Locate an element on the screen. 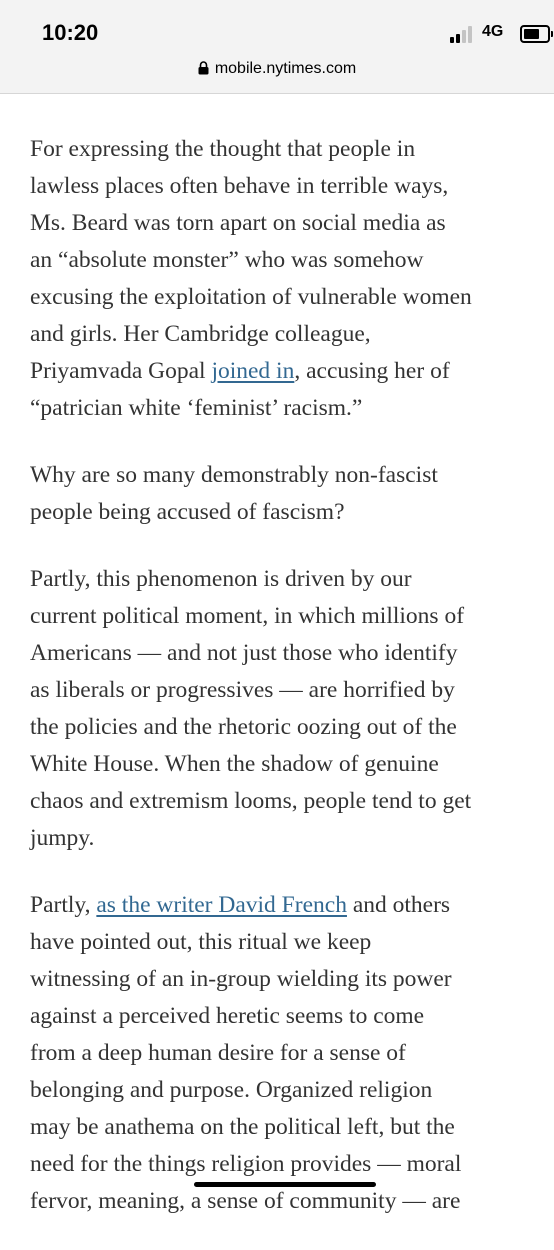  home-indicator is located at coordinates (285, 1184).